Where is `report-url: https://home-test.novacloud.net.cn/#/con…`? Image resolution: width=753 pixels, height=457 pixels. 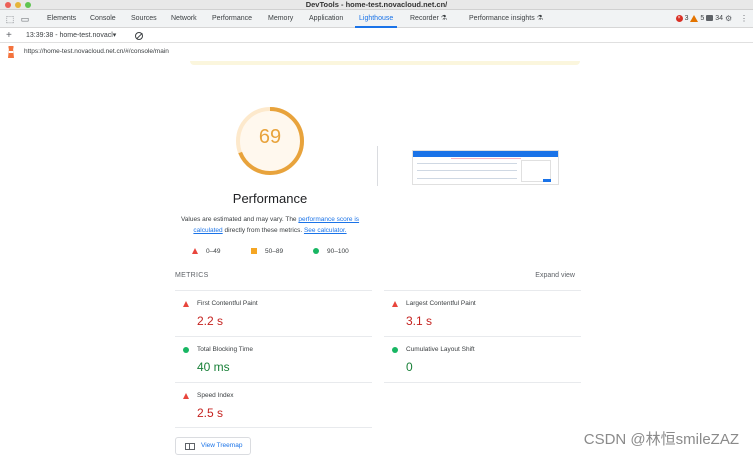
report-url: https://home-test.novacloud.net.cn/#/con… is located at coordinates (96, 52).